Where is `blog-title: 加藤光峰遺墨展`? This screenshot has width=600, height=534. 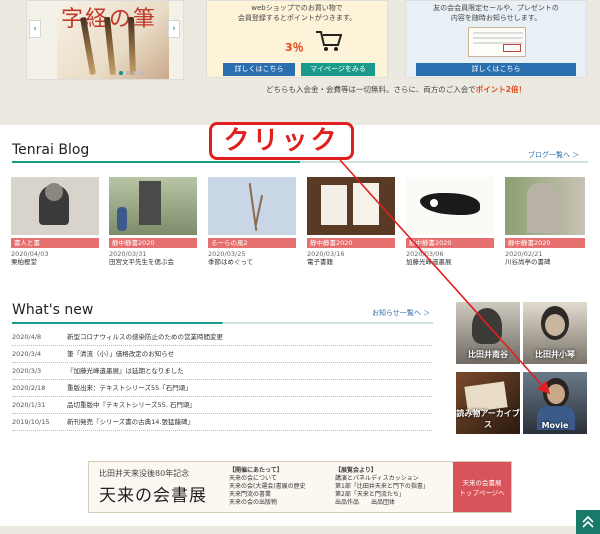
blog-title: 加藤光峰遺墨展 is located at coordinates (429, 262).